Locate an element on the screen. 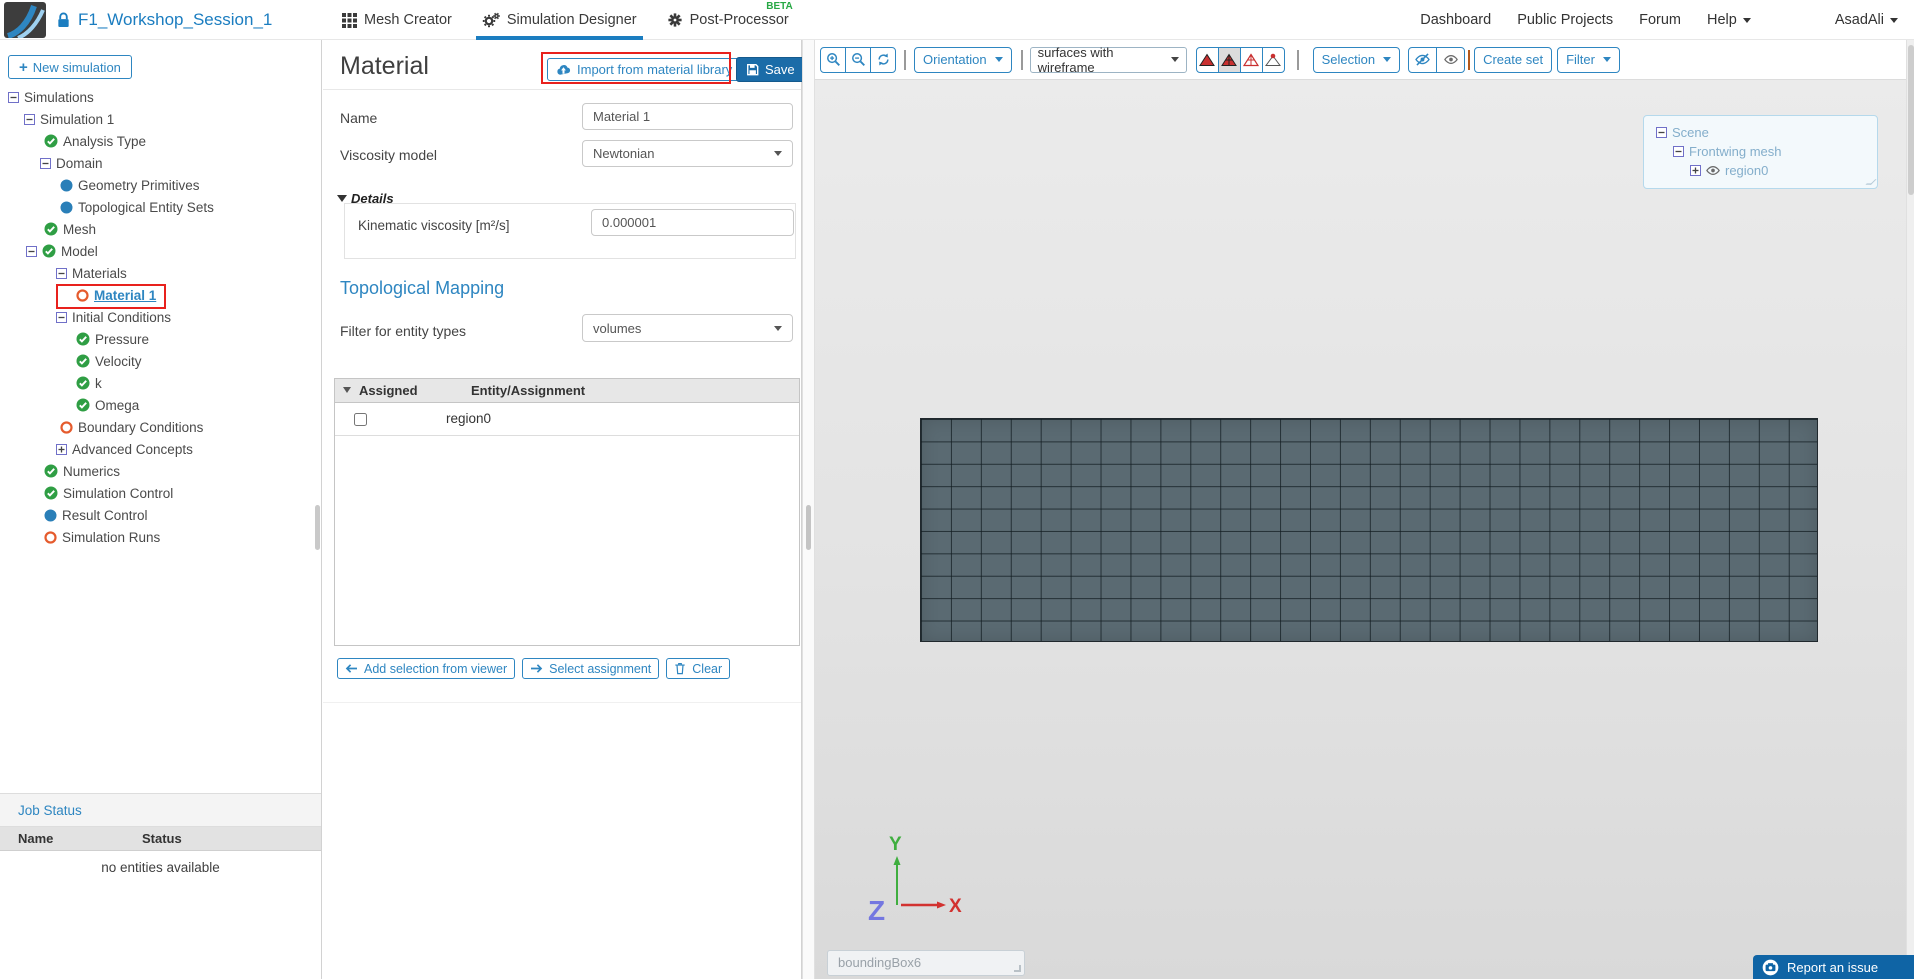 This screenshot has width=1914, height=979. arrow-right-icon is located at coordinates (536, 668).